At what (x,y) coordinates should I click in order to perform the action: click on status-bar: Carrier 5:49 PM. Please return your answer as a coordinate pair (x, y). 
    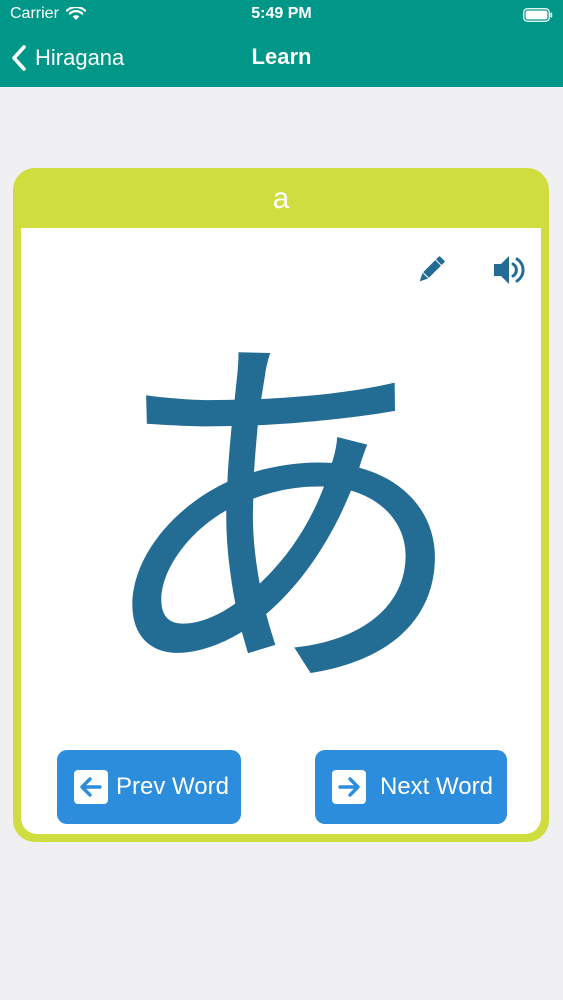
    Looking at the image, I should click on (281, 15).